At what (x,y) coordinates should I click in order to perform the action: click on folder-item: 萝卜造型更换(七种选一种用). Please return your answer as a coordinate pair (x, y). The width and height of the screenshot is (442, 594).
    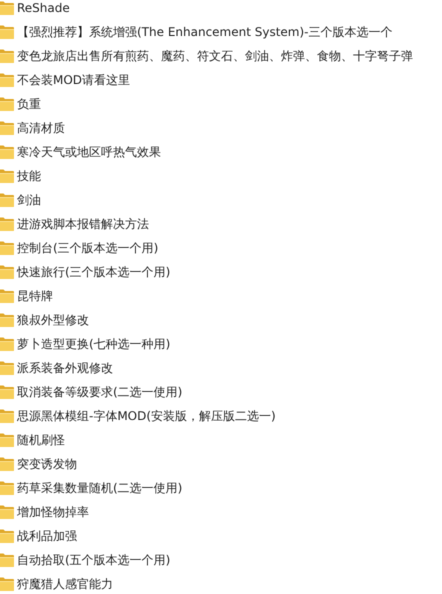
    Looking at the image, I should click on (221, 344).